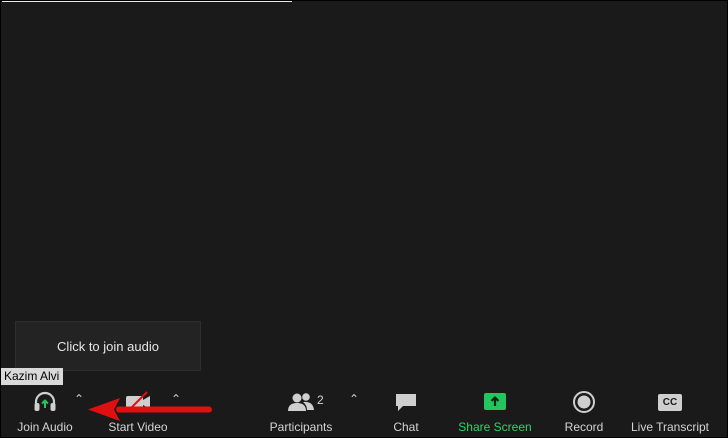 Image resolution: width=728 pixels, height=438 pixels. What do you see at coordinates (147, 1) in the screenshot?
I see `top-edge-divider` at bounding box center [147, 1].